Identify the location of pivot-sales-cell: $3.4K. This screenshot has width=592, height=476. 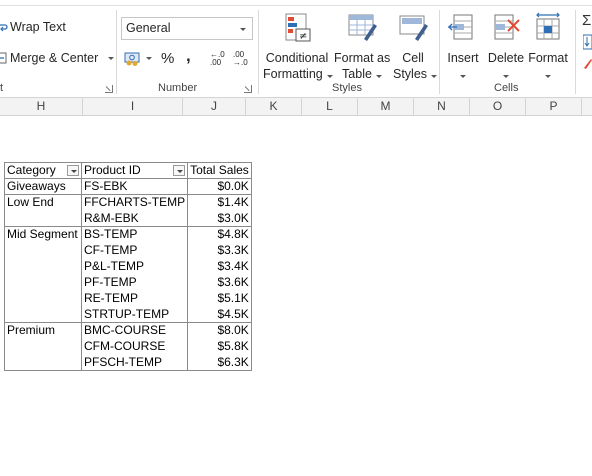
(219, 266).